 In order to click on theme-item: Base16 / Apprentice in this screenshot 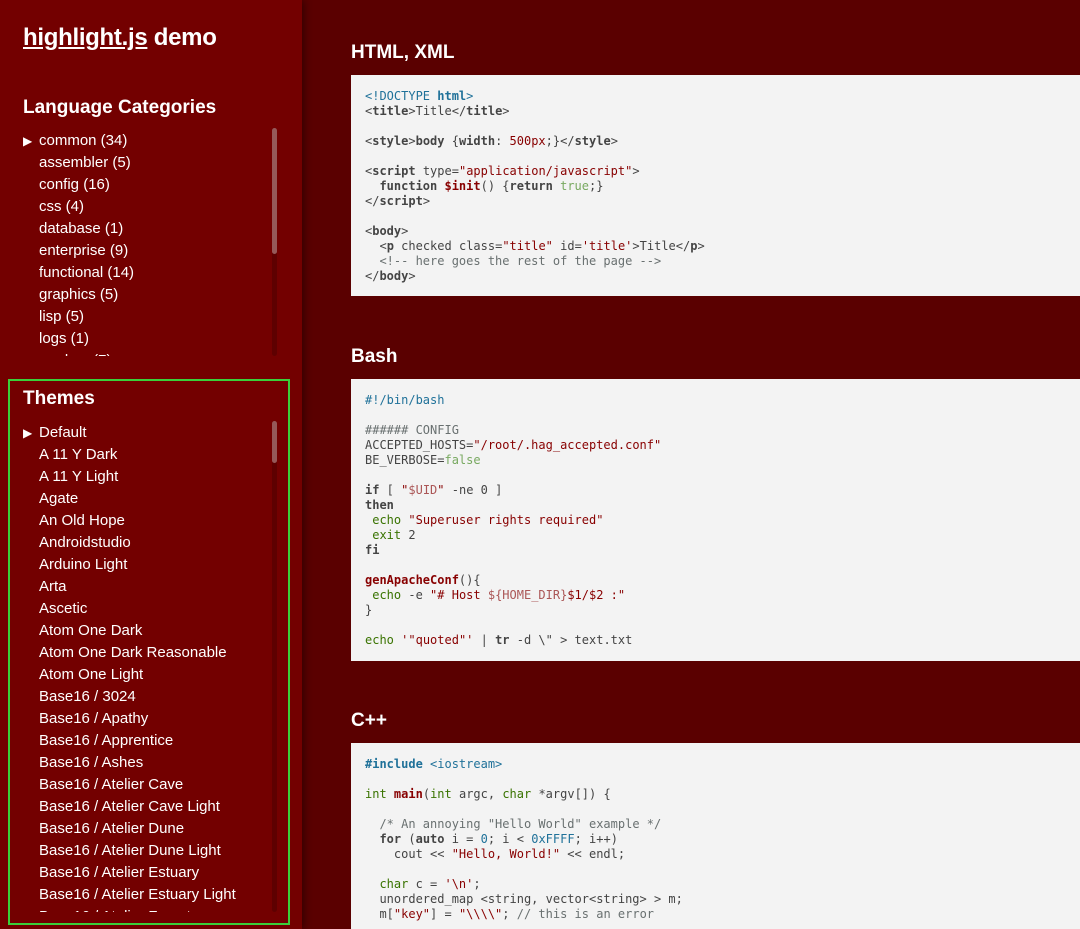, I will do `click(145, 741)`.